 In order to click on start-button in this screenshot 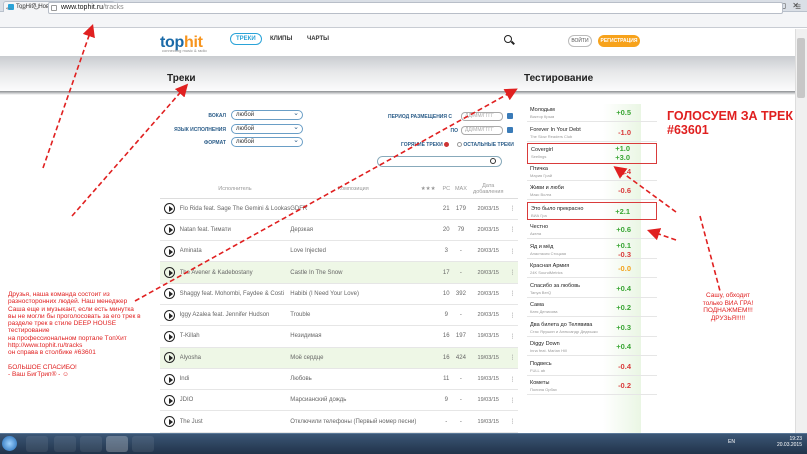, I will do `click(9, 443)`.